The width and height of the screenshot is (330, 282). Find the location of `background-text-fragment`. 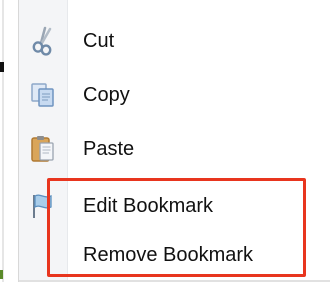

background-text-fragment is located at coordinates (2, 67).